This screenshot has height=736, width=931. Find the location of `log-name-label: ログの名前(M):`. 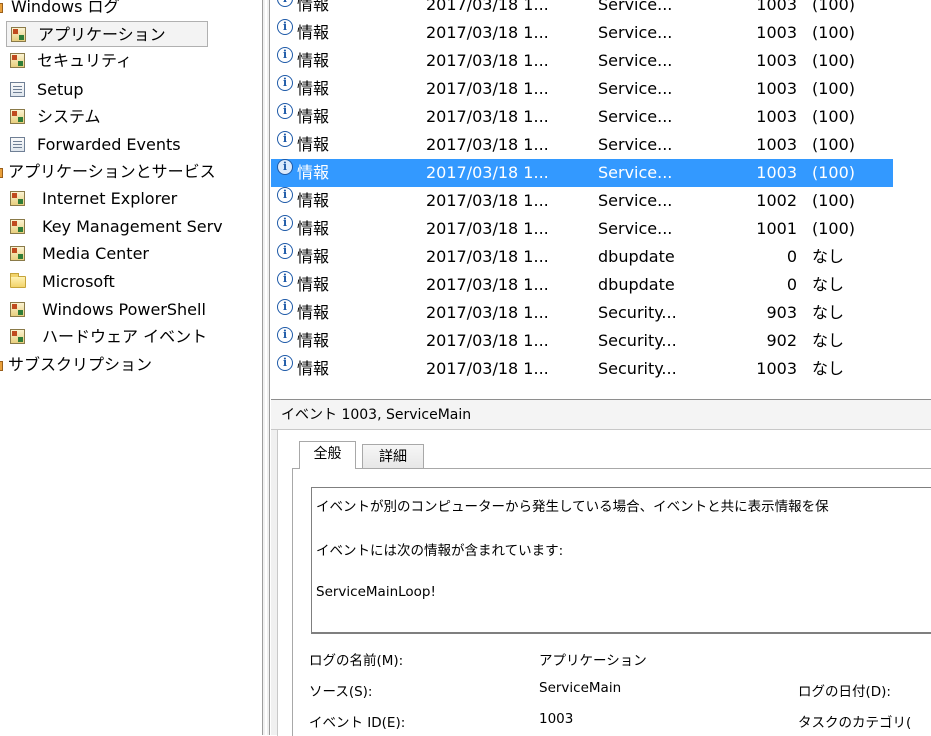

log-name-label: ログの名前(M): is located at coordinates (356, 661).